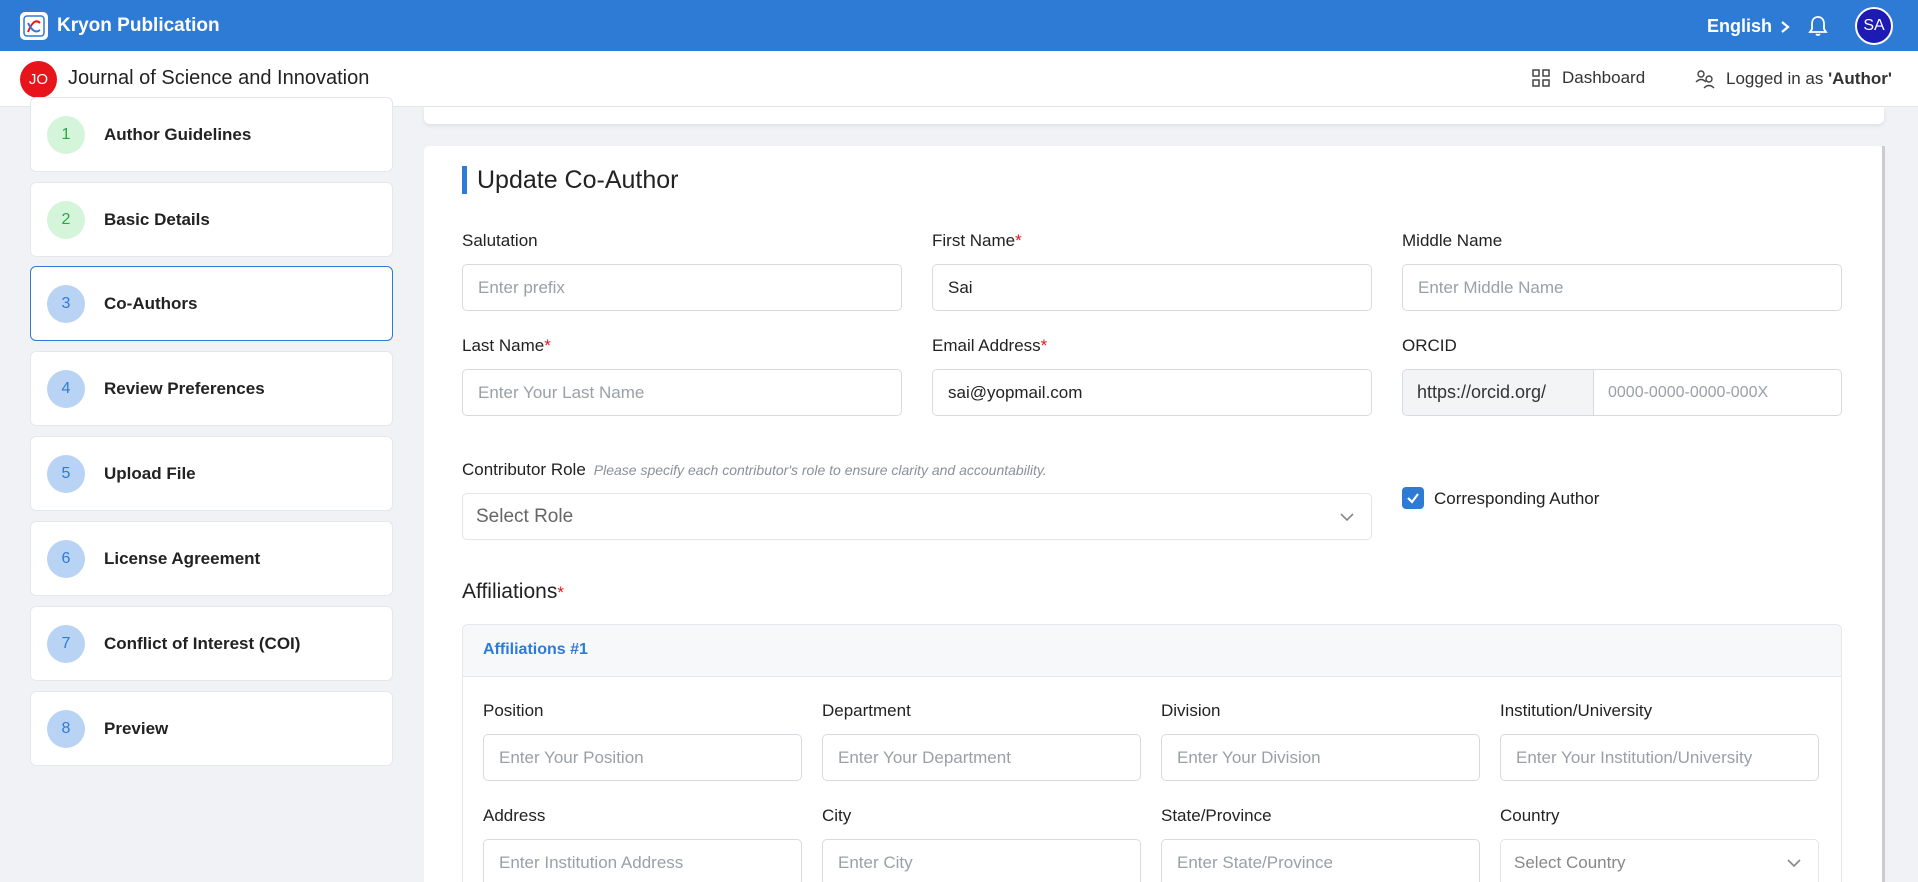  What do you see at coordinates (182, 558) in the screenshot?
I see `step-label: License Agreement` at bounding box center [182, 558].